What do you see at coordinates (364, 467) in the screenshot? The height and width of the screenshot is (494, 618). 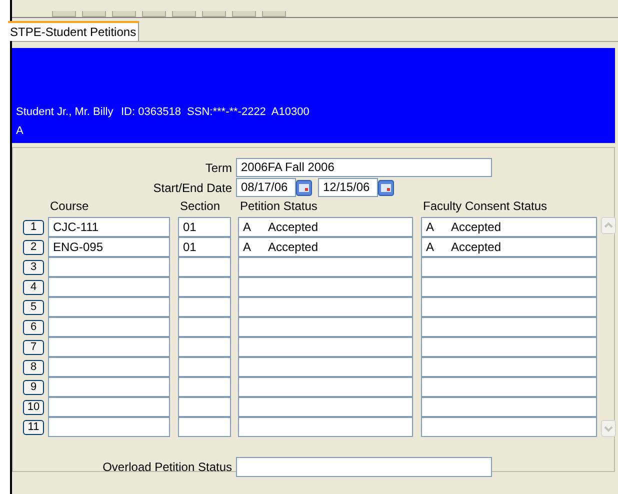 I see `overload-status-field` at bounding box center [364, 467].